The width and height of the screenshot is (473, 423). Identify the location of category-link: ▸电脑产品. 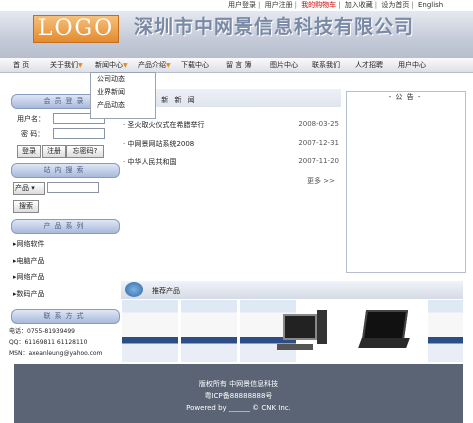
(29, 261).